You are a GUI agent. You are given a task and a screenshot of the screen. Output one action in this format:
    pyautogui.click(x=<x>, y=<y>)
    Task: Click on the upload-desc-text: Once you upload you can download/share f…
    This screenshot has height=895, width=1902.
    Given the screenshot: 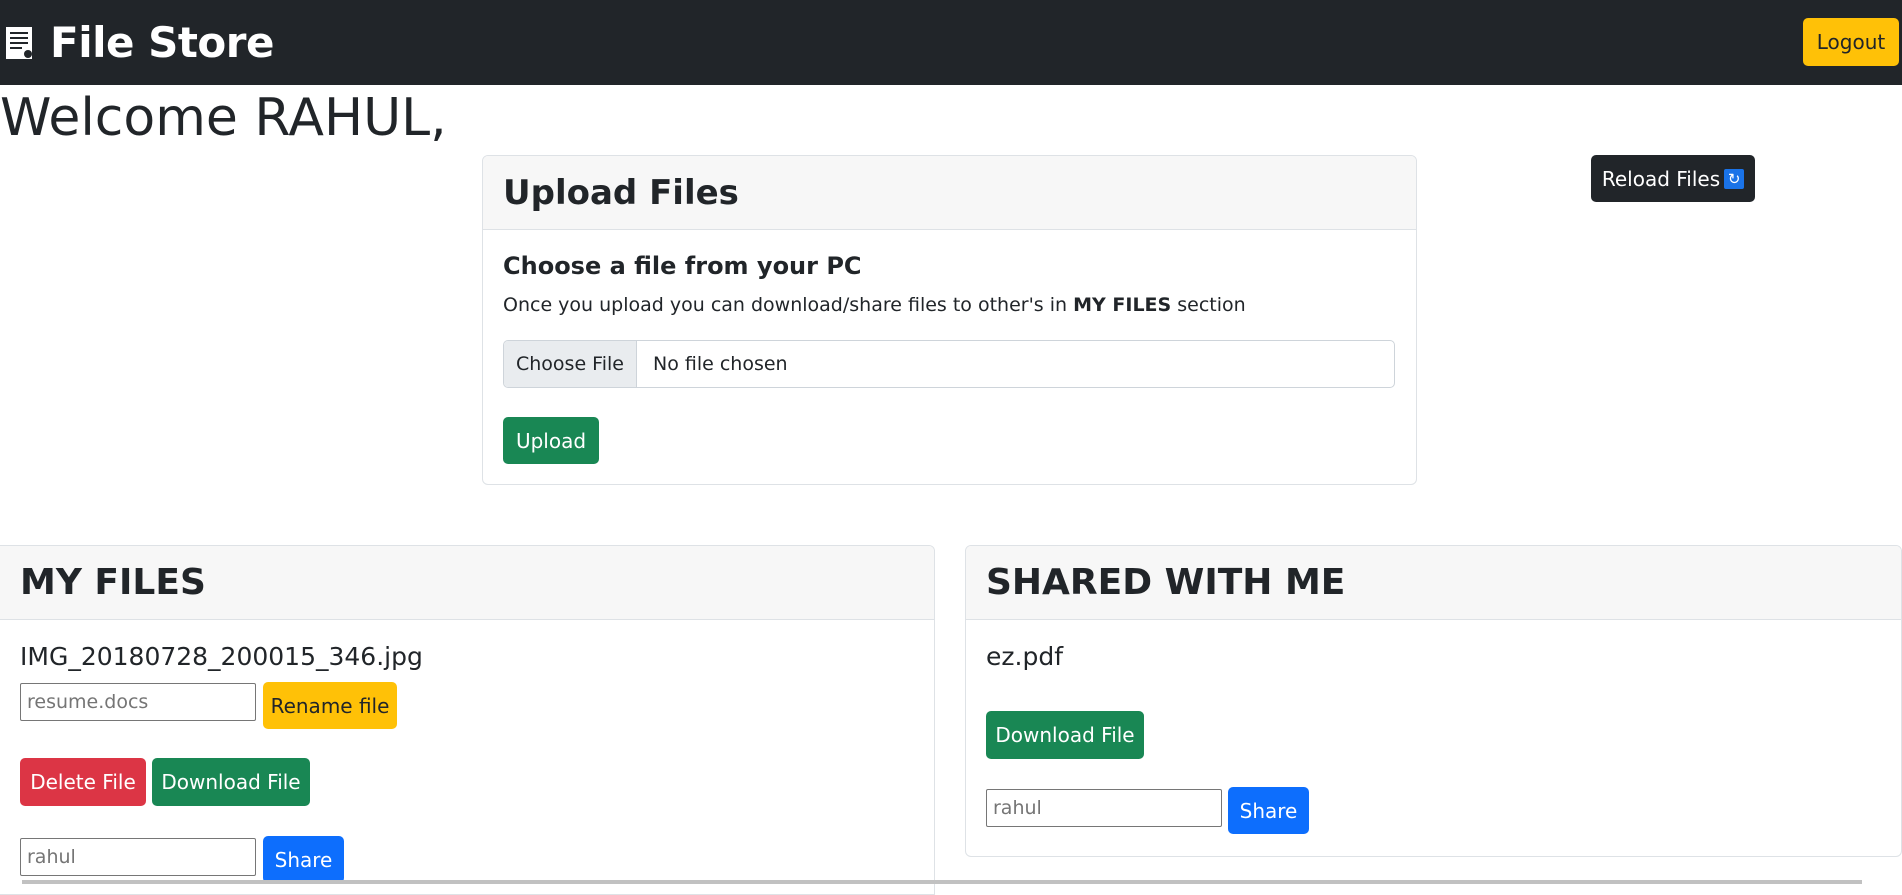 What is the action you would take?
    pyautogui.click(x=788, y=305)
    